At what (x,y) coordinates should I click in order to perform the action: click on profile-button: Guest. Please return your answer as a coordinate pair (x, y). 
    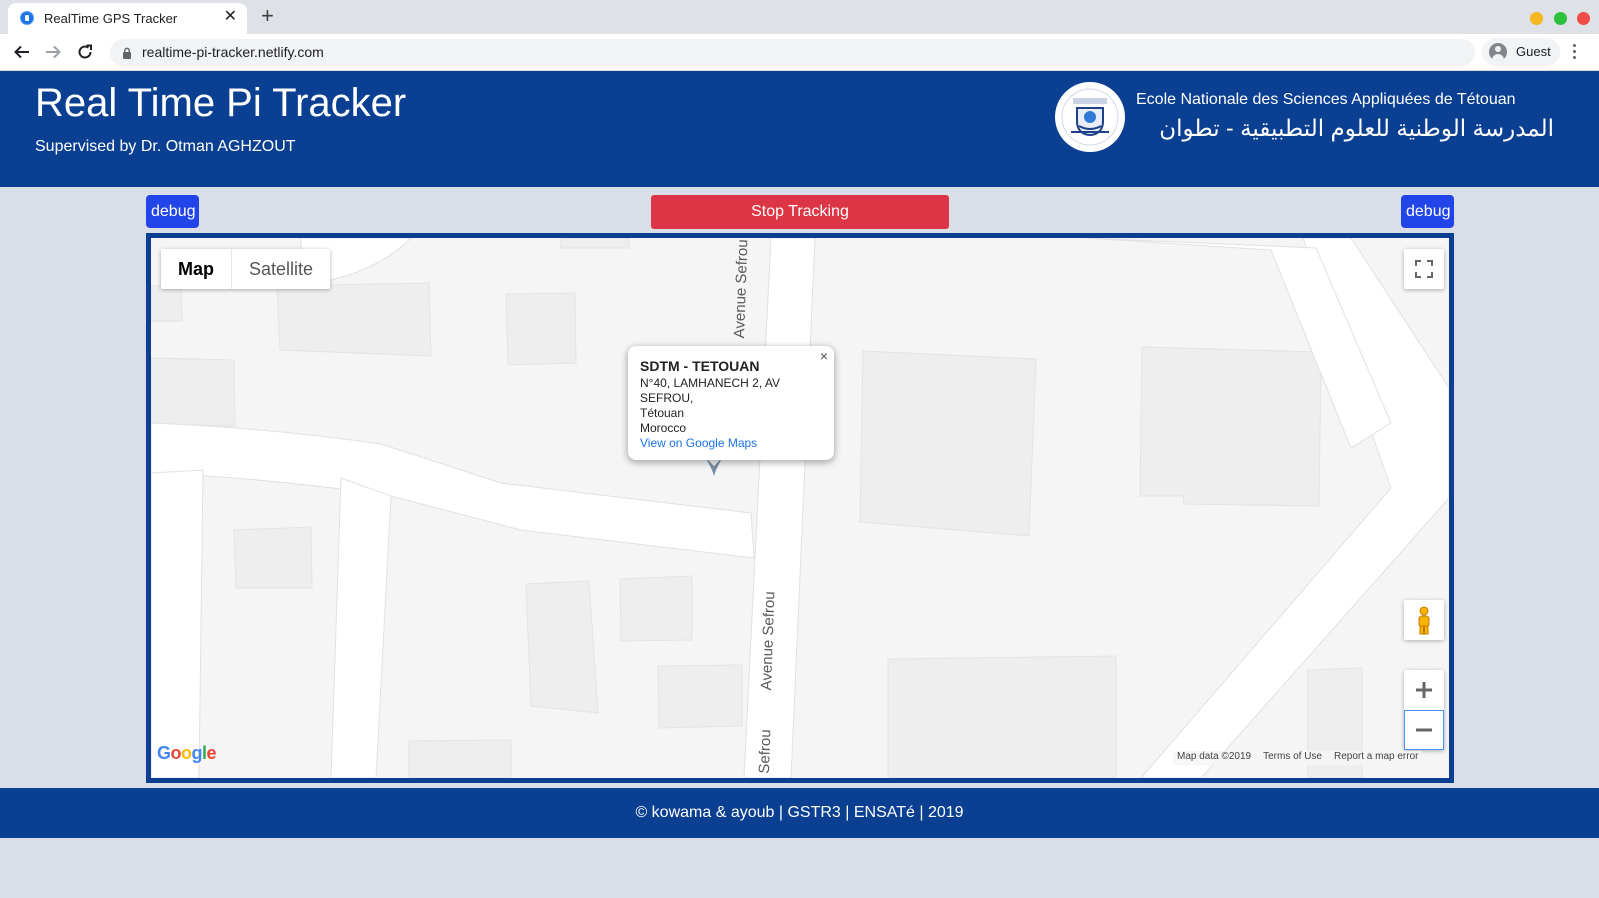
    Looking at the image, I should click on (1521, 52).